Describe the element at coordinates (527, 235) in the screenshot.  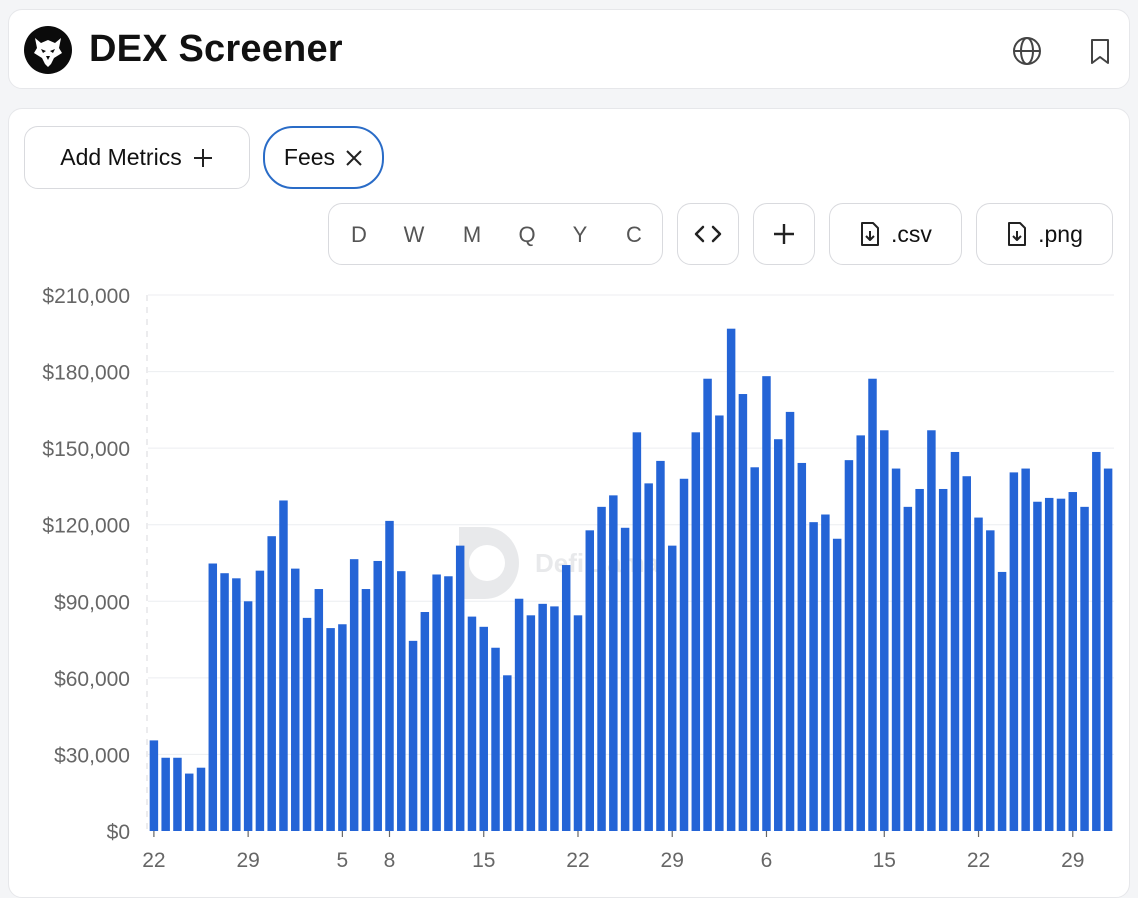
I see `period-quarter: Q` at that location.